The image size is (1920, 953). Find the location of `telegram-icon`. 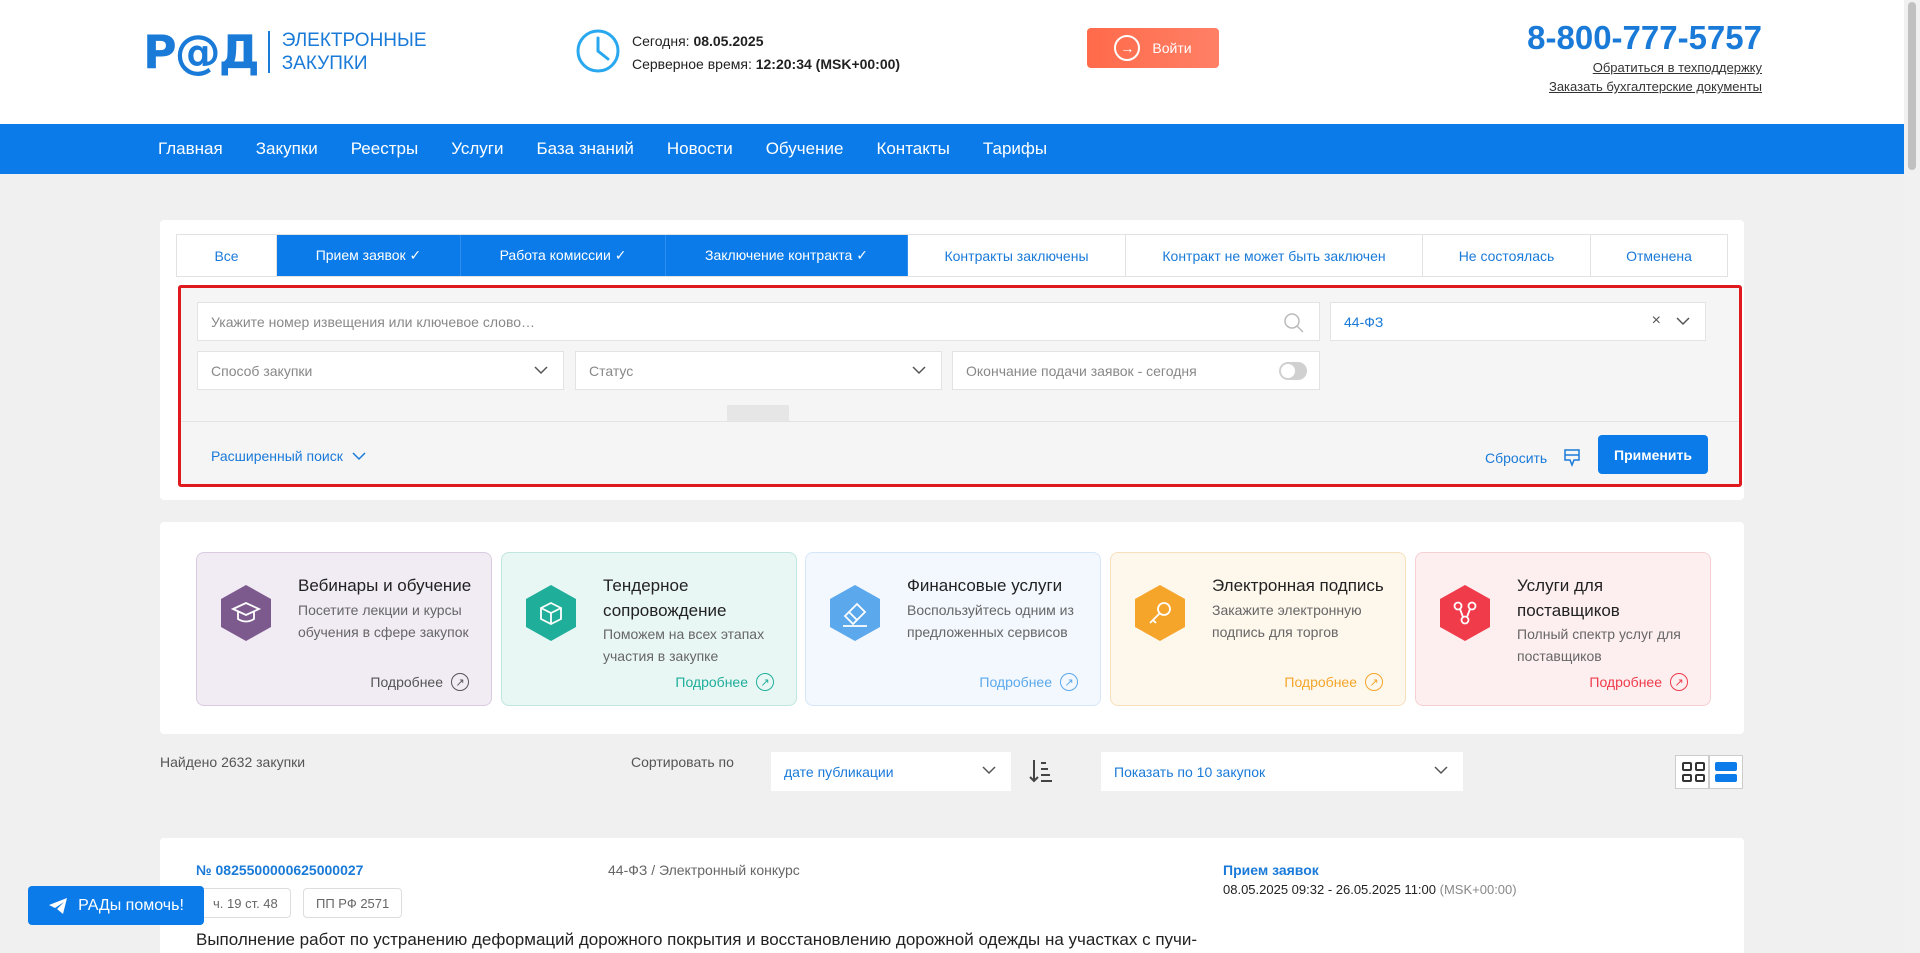

telegram-icon is located at coordinates (58, 905).